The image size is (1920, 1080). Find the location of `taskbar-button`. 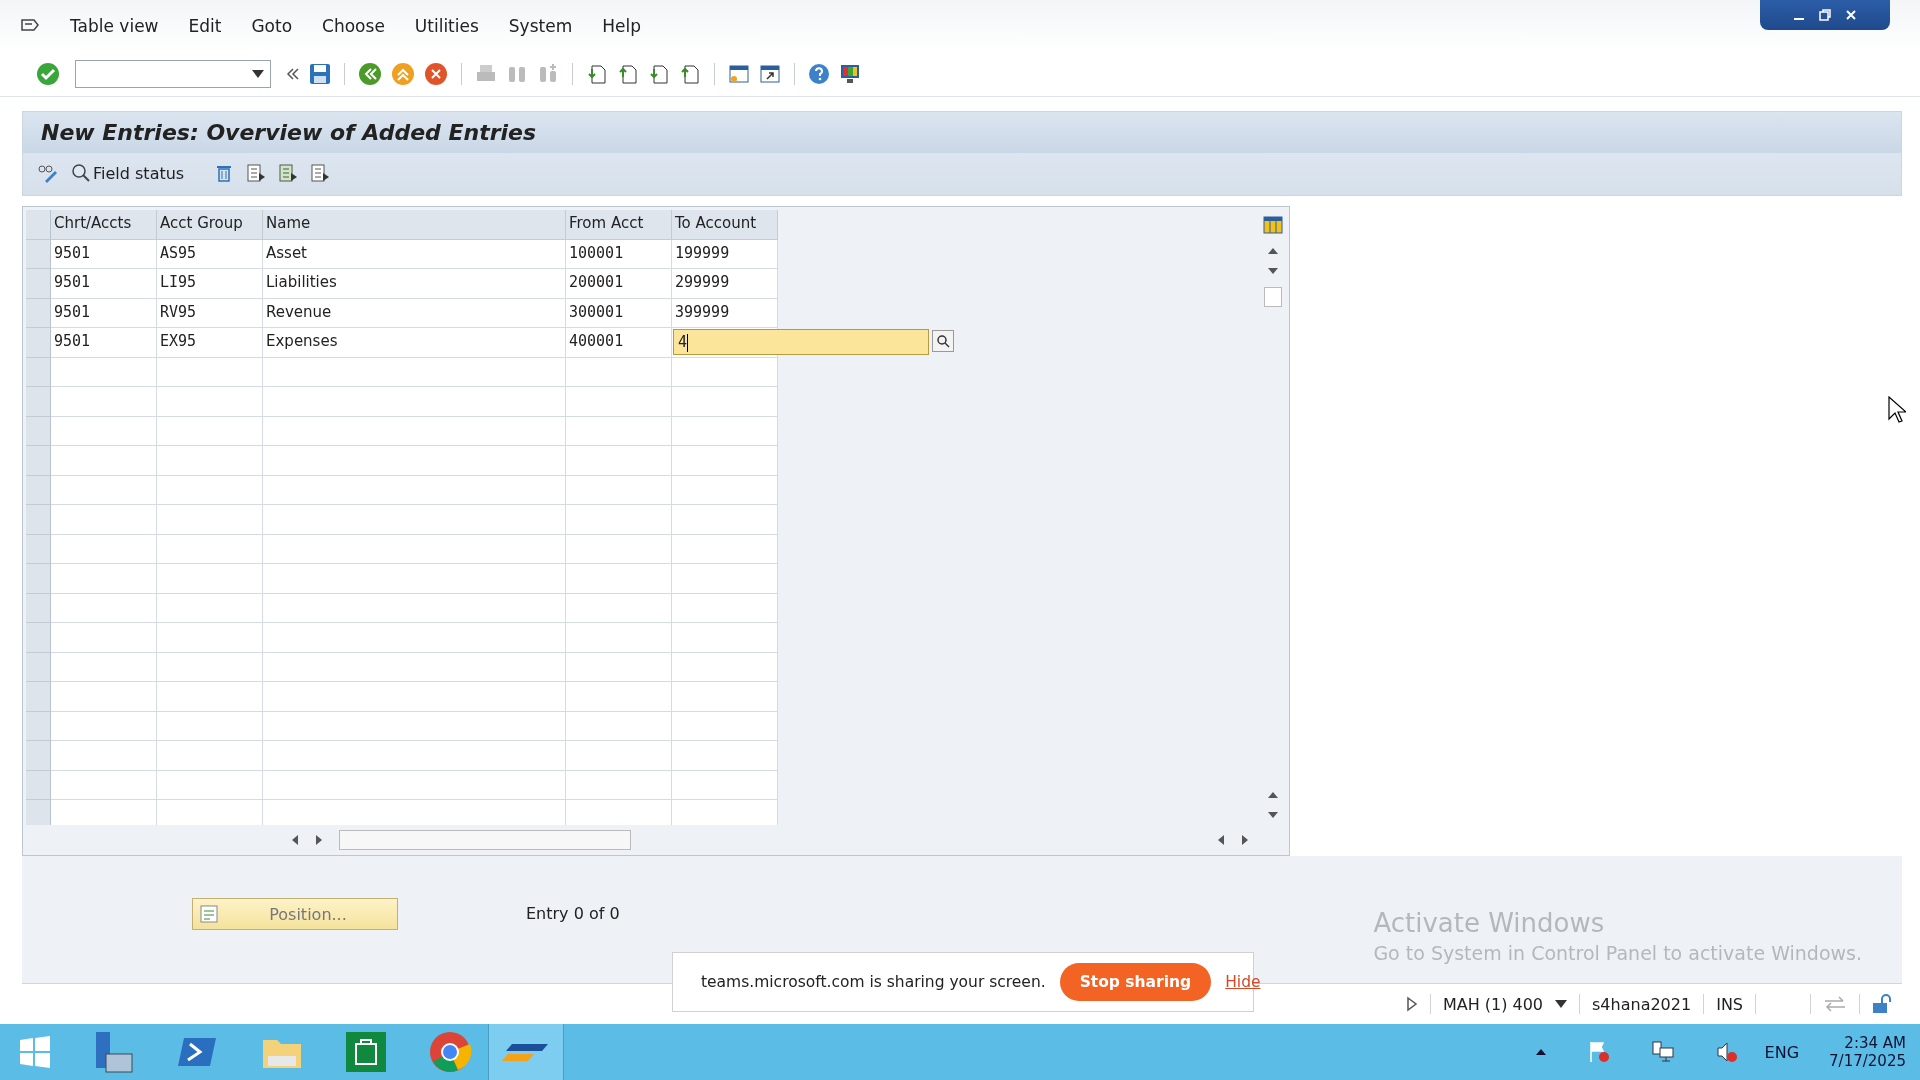

taskbar-button is located at coordinates (526, 1052).